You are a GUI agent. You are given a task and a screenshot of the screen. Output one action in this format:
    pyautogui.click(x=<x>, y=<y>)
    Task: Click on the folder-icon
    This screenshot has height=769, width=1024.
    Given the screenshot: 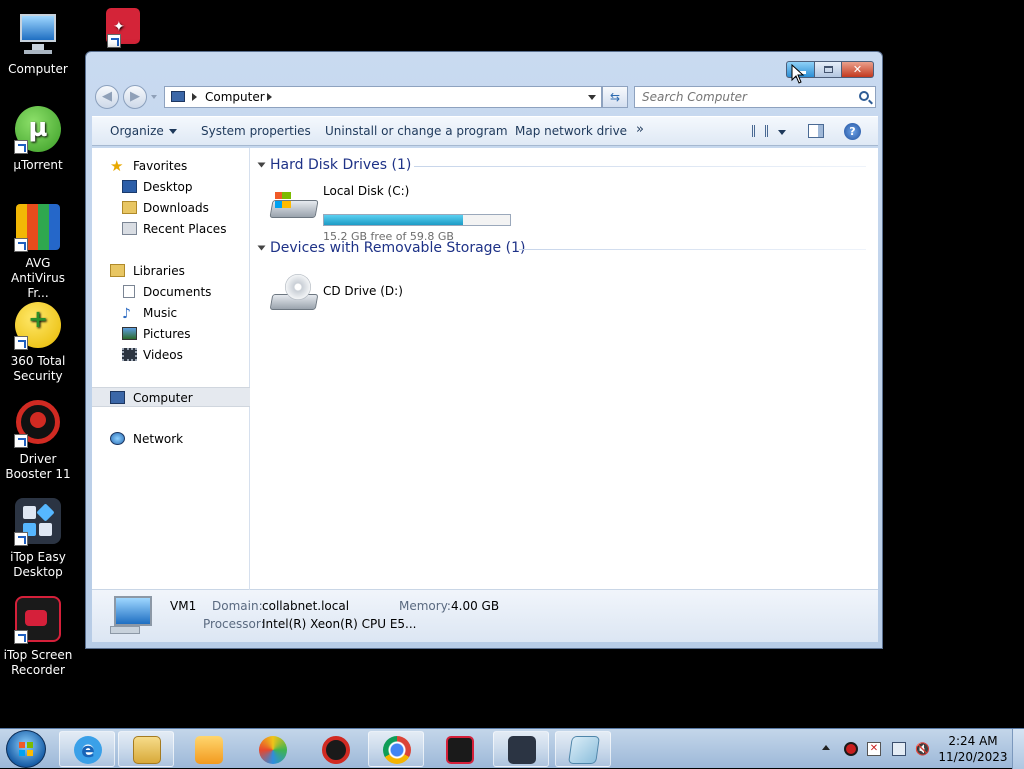 What is the action you would take?
    pyautogui.click(x=147, y=750)
    